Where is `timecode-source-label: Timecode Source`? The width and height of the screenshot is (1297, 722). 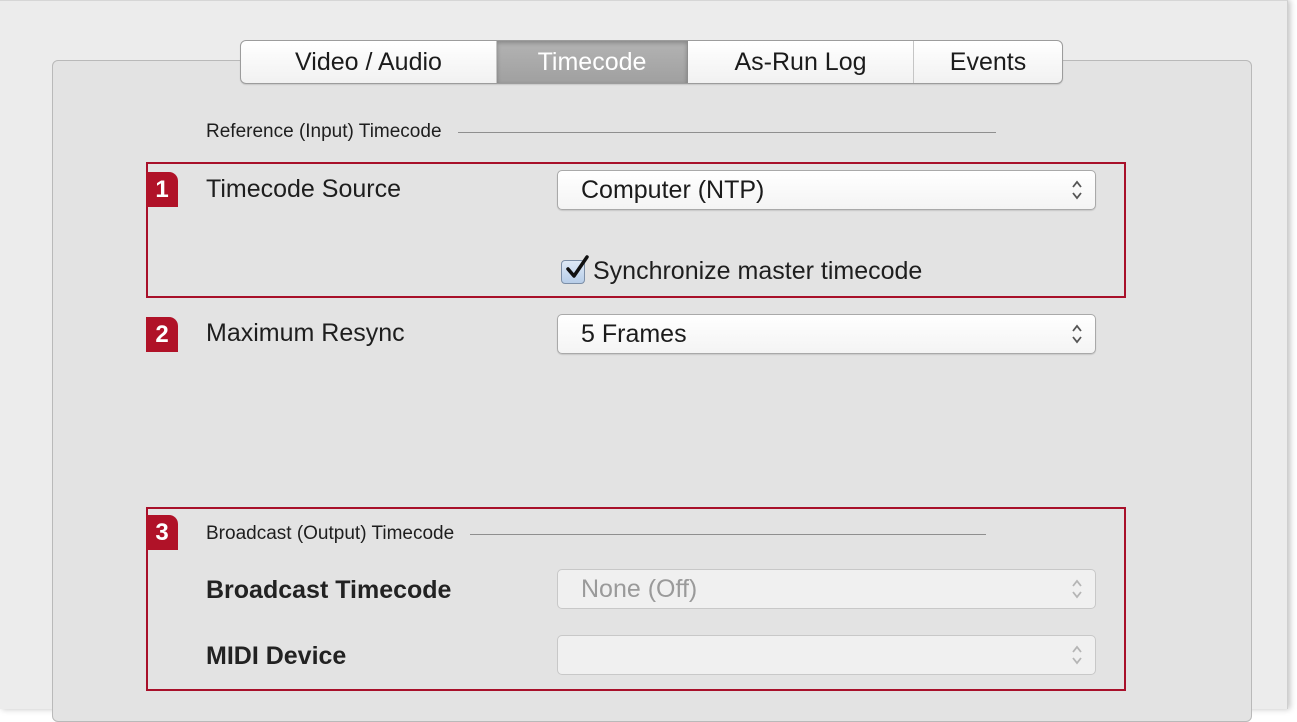
timecode-source-label: Timecode Source is located at coordinates (303, 189).